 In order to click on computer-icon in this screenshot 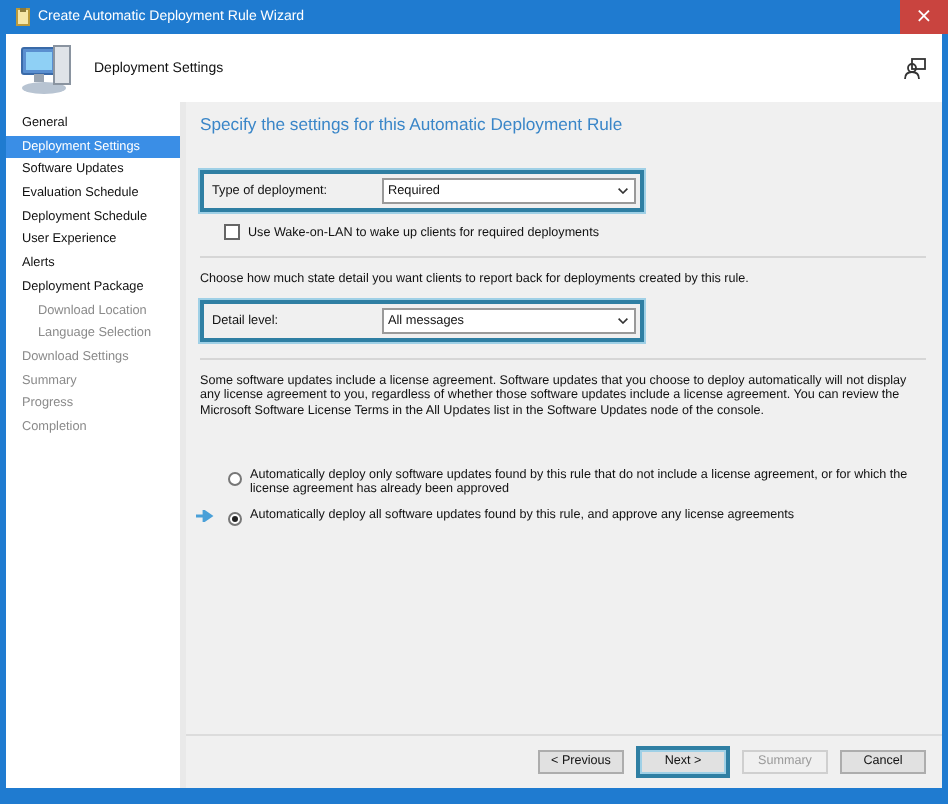, I will do `click(46, 68)`.